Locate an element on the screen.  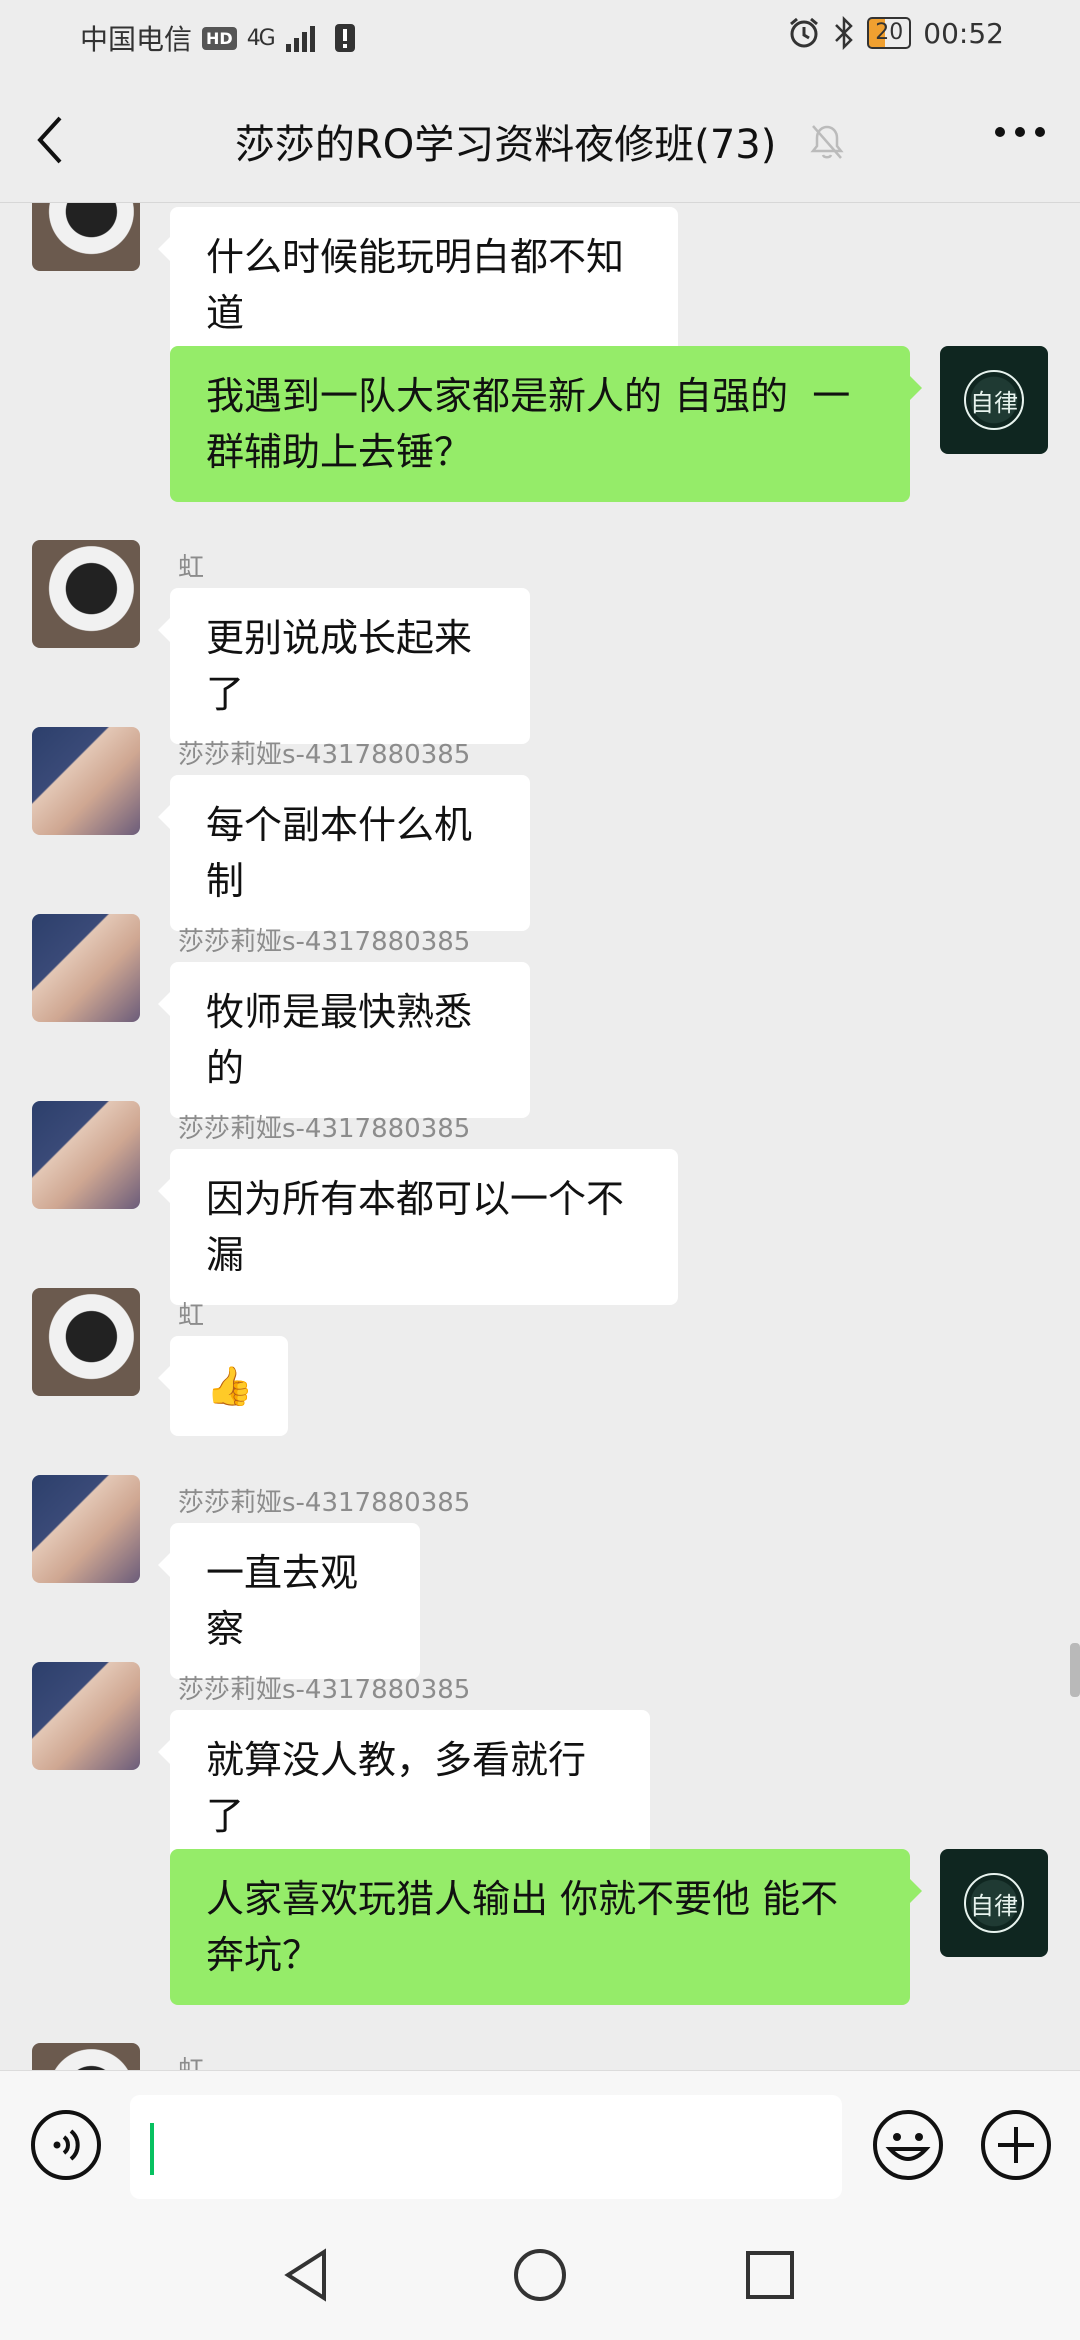
message-bubble-self: 人家喜欢玩猎人输出 你就不要他 能不奔坑？ is located at coordinates (546, 1927).